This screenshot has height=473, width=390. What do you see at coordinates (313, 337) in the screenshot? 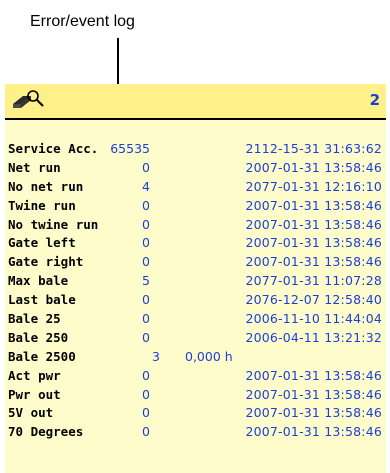
I see `row-datetime: 2006-04-11 13:21:32` at bounding box center [313, 337].